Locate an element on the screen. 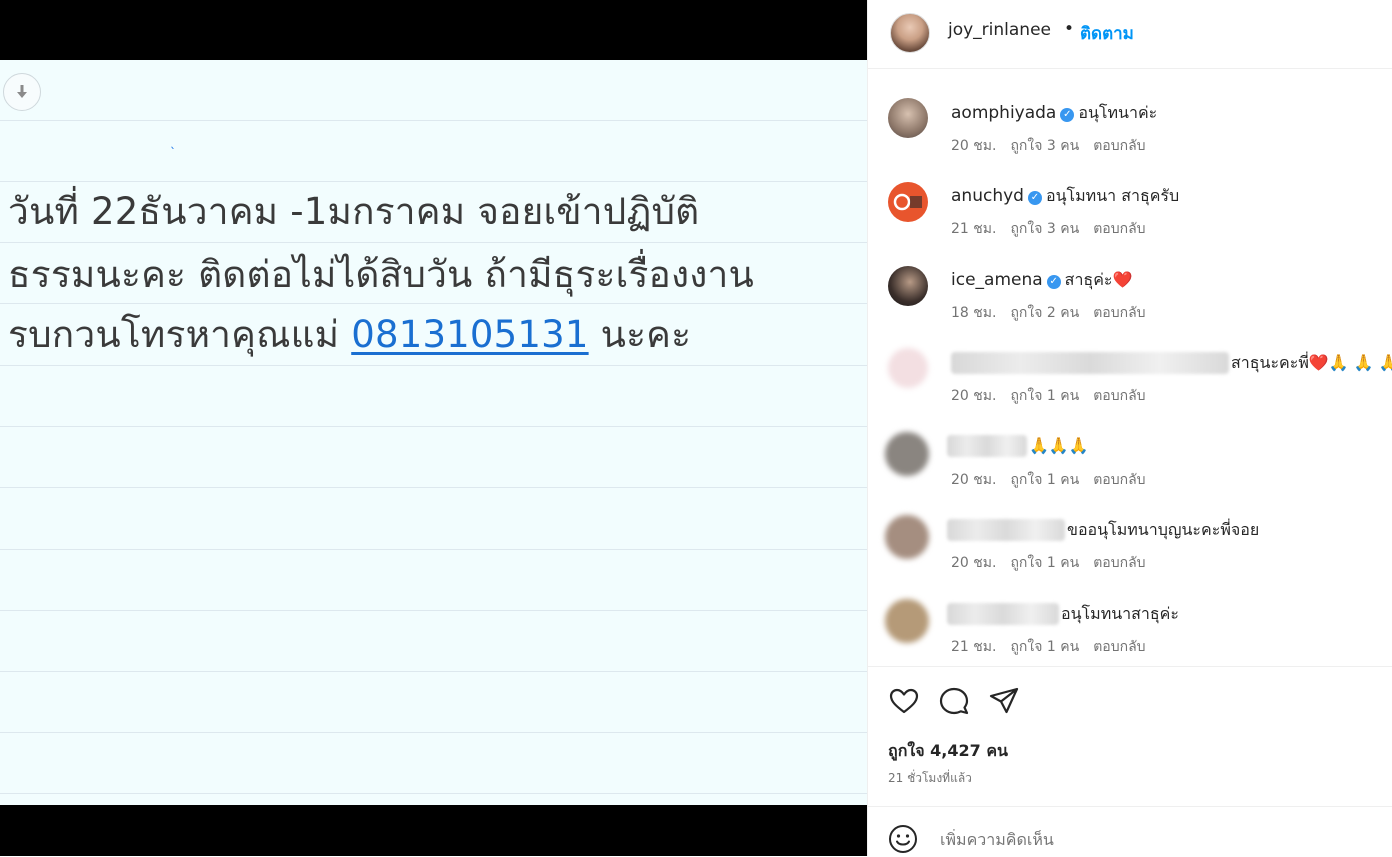 Image resolution: width=1392 pixels, height=857 pixels. download-arrow-icon is located at coordinates (22, 91).